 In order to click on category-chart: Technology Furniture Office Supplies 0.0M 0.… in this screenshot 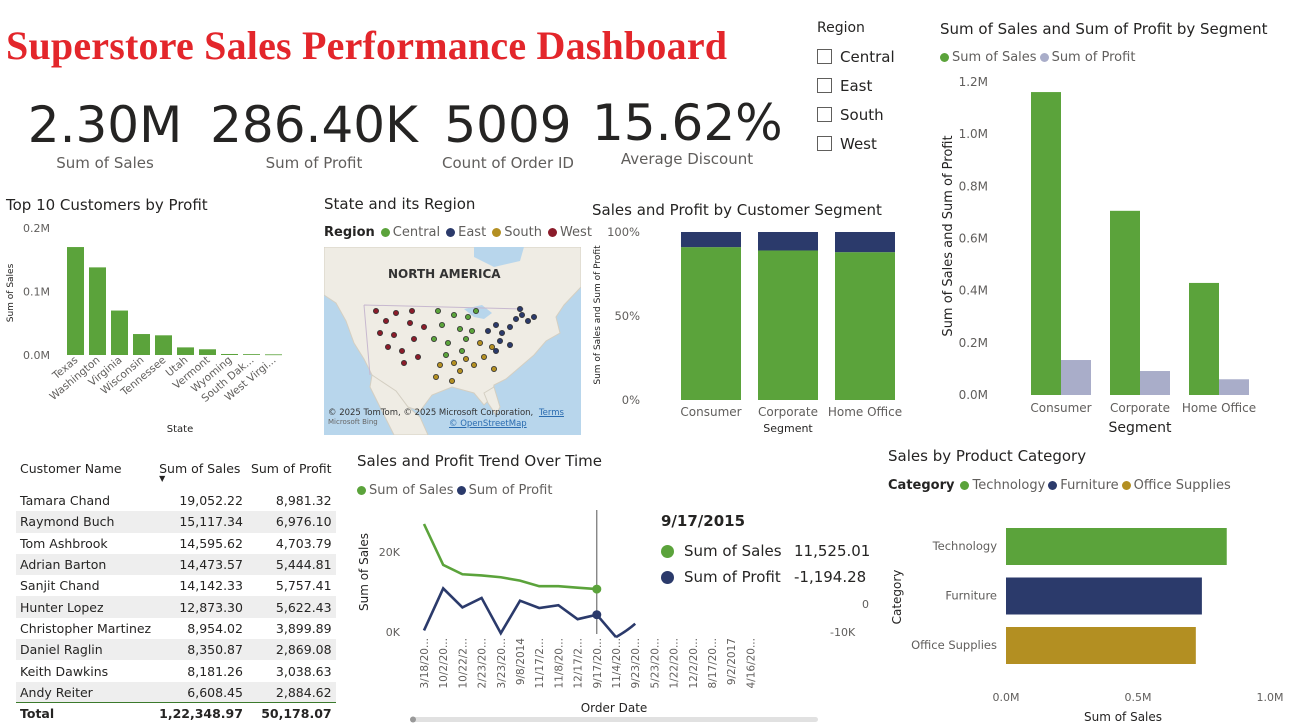, I will do `click(1087, 612)`.